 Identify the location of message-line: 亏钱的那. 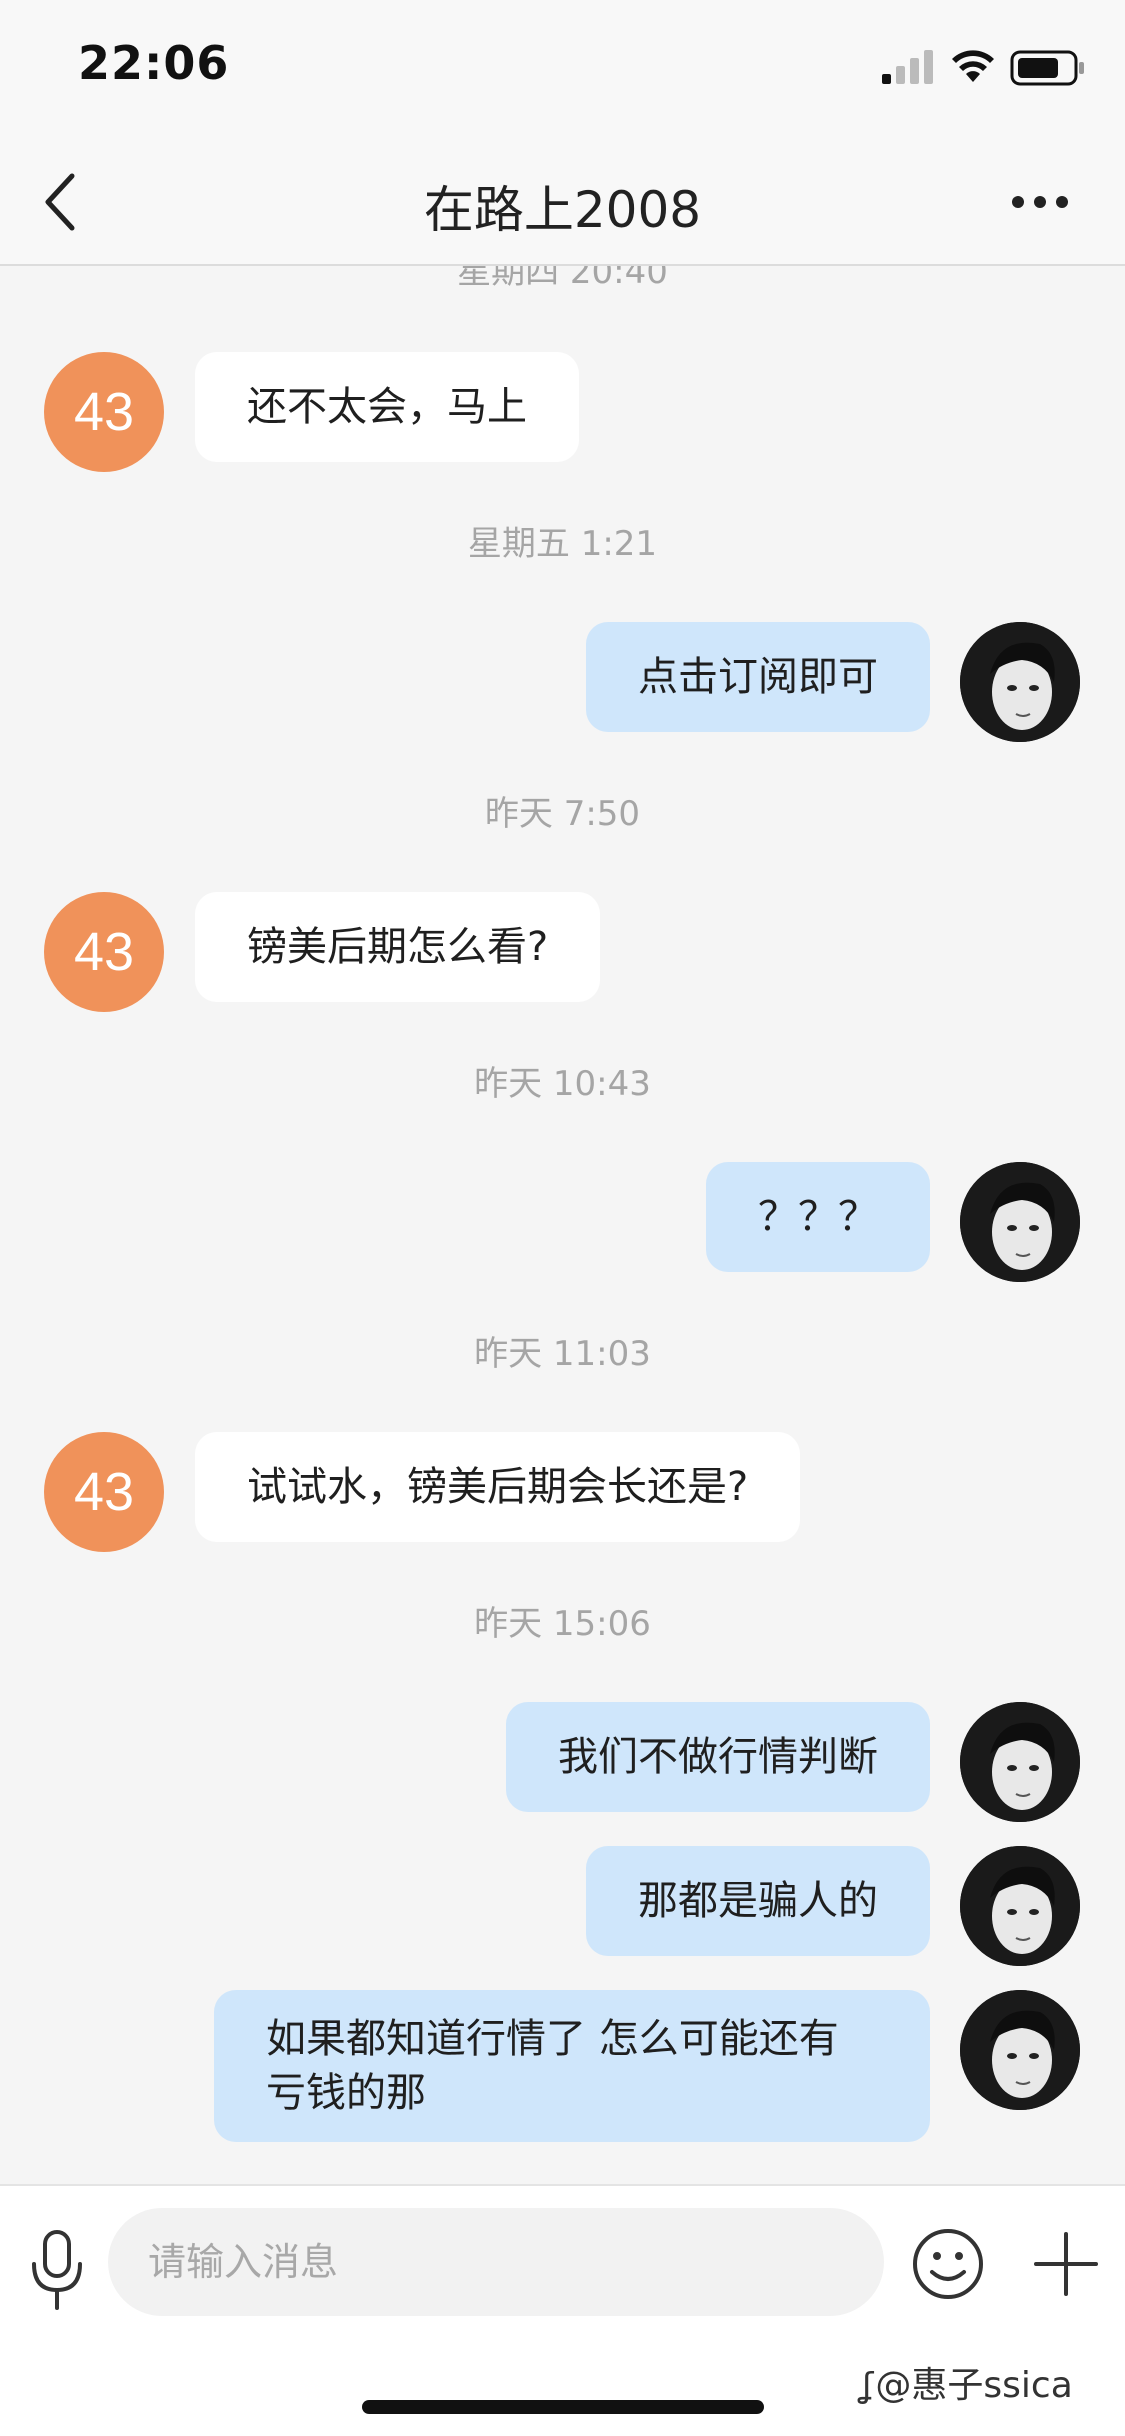
(346, 2093).